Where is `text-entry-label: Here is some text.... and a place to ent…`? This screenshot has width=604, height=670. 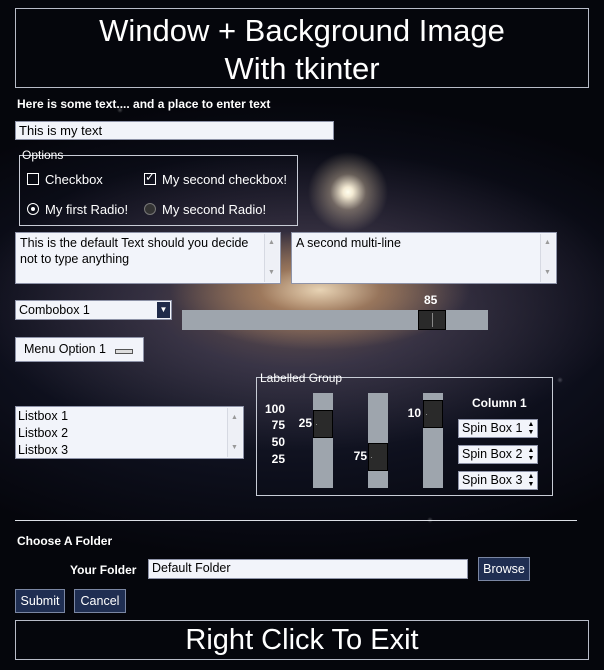
text-entry-label: Here is some text.... and a place to ent… is located at coordinates (144, 104).